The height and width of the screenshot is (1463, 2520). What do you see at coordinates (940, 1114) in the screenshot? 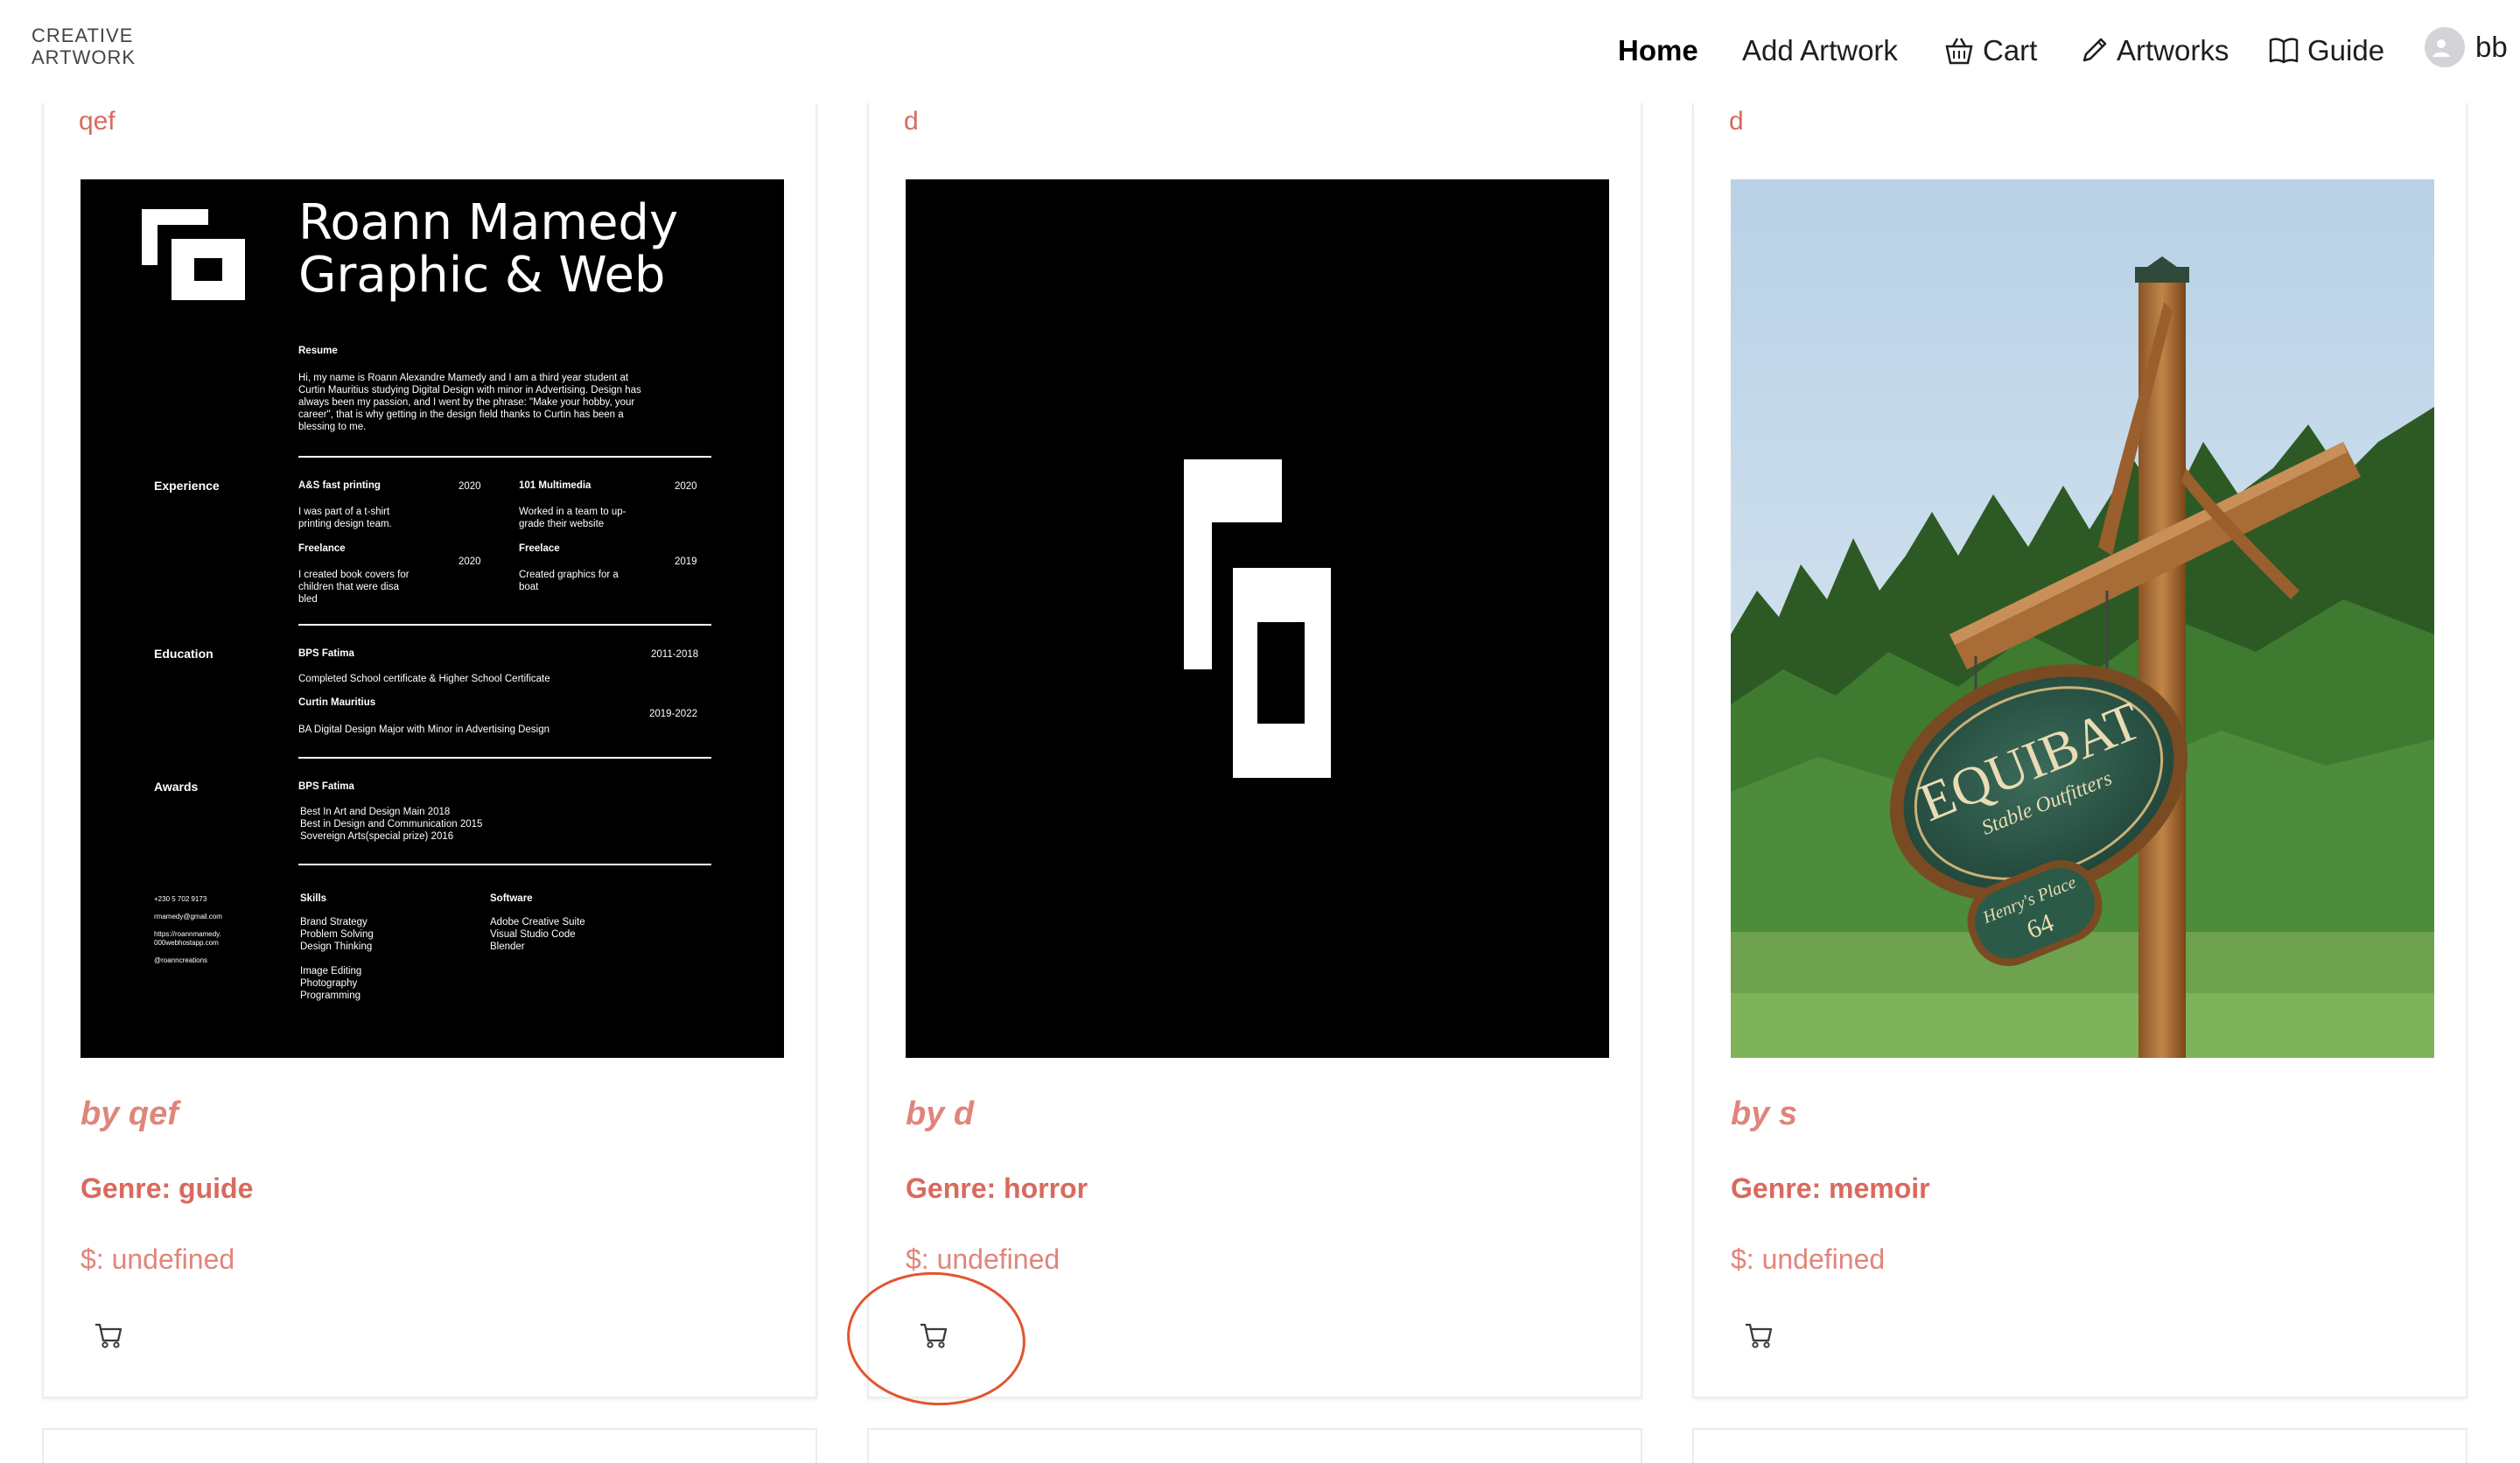
I see `artwork-author: by d` at bounding box center [940, 1114].